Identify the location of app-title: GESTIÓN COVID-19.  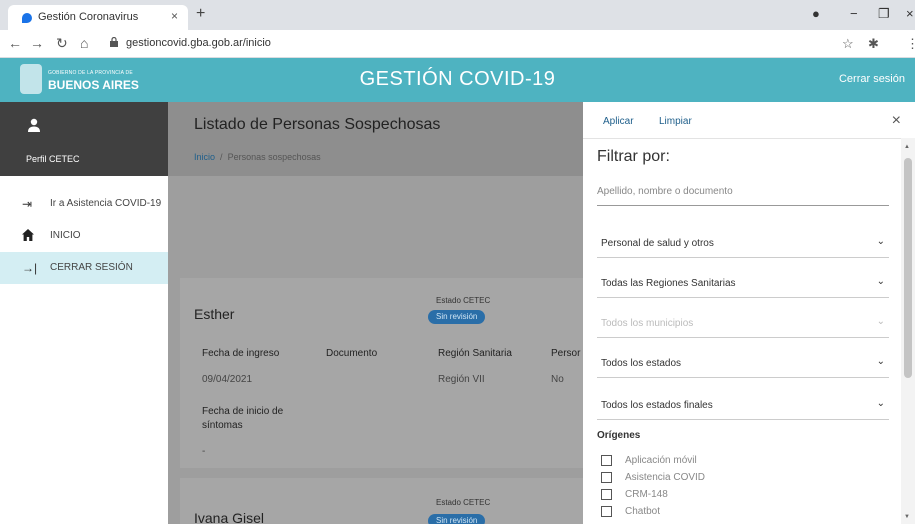
(457, 79).